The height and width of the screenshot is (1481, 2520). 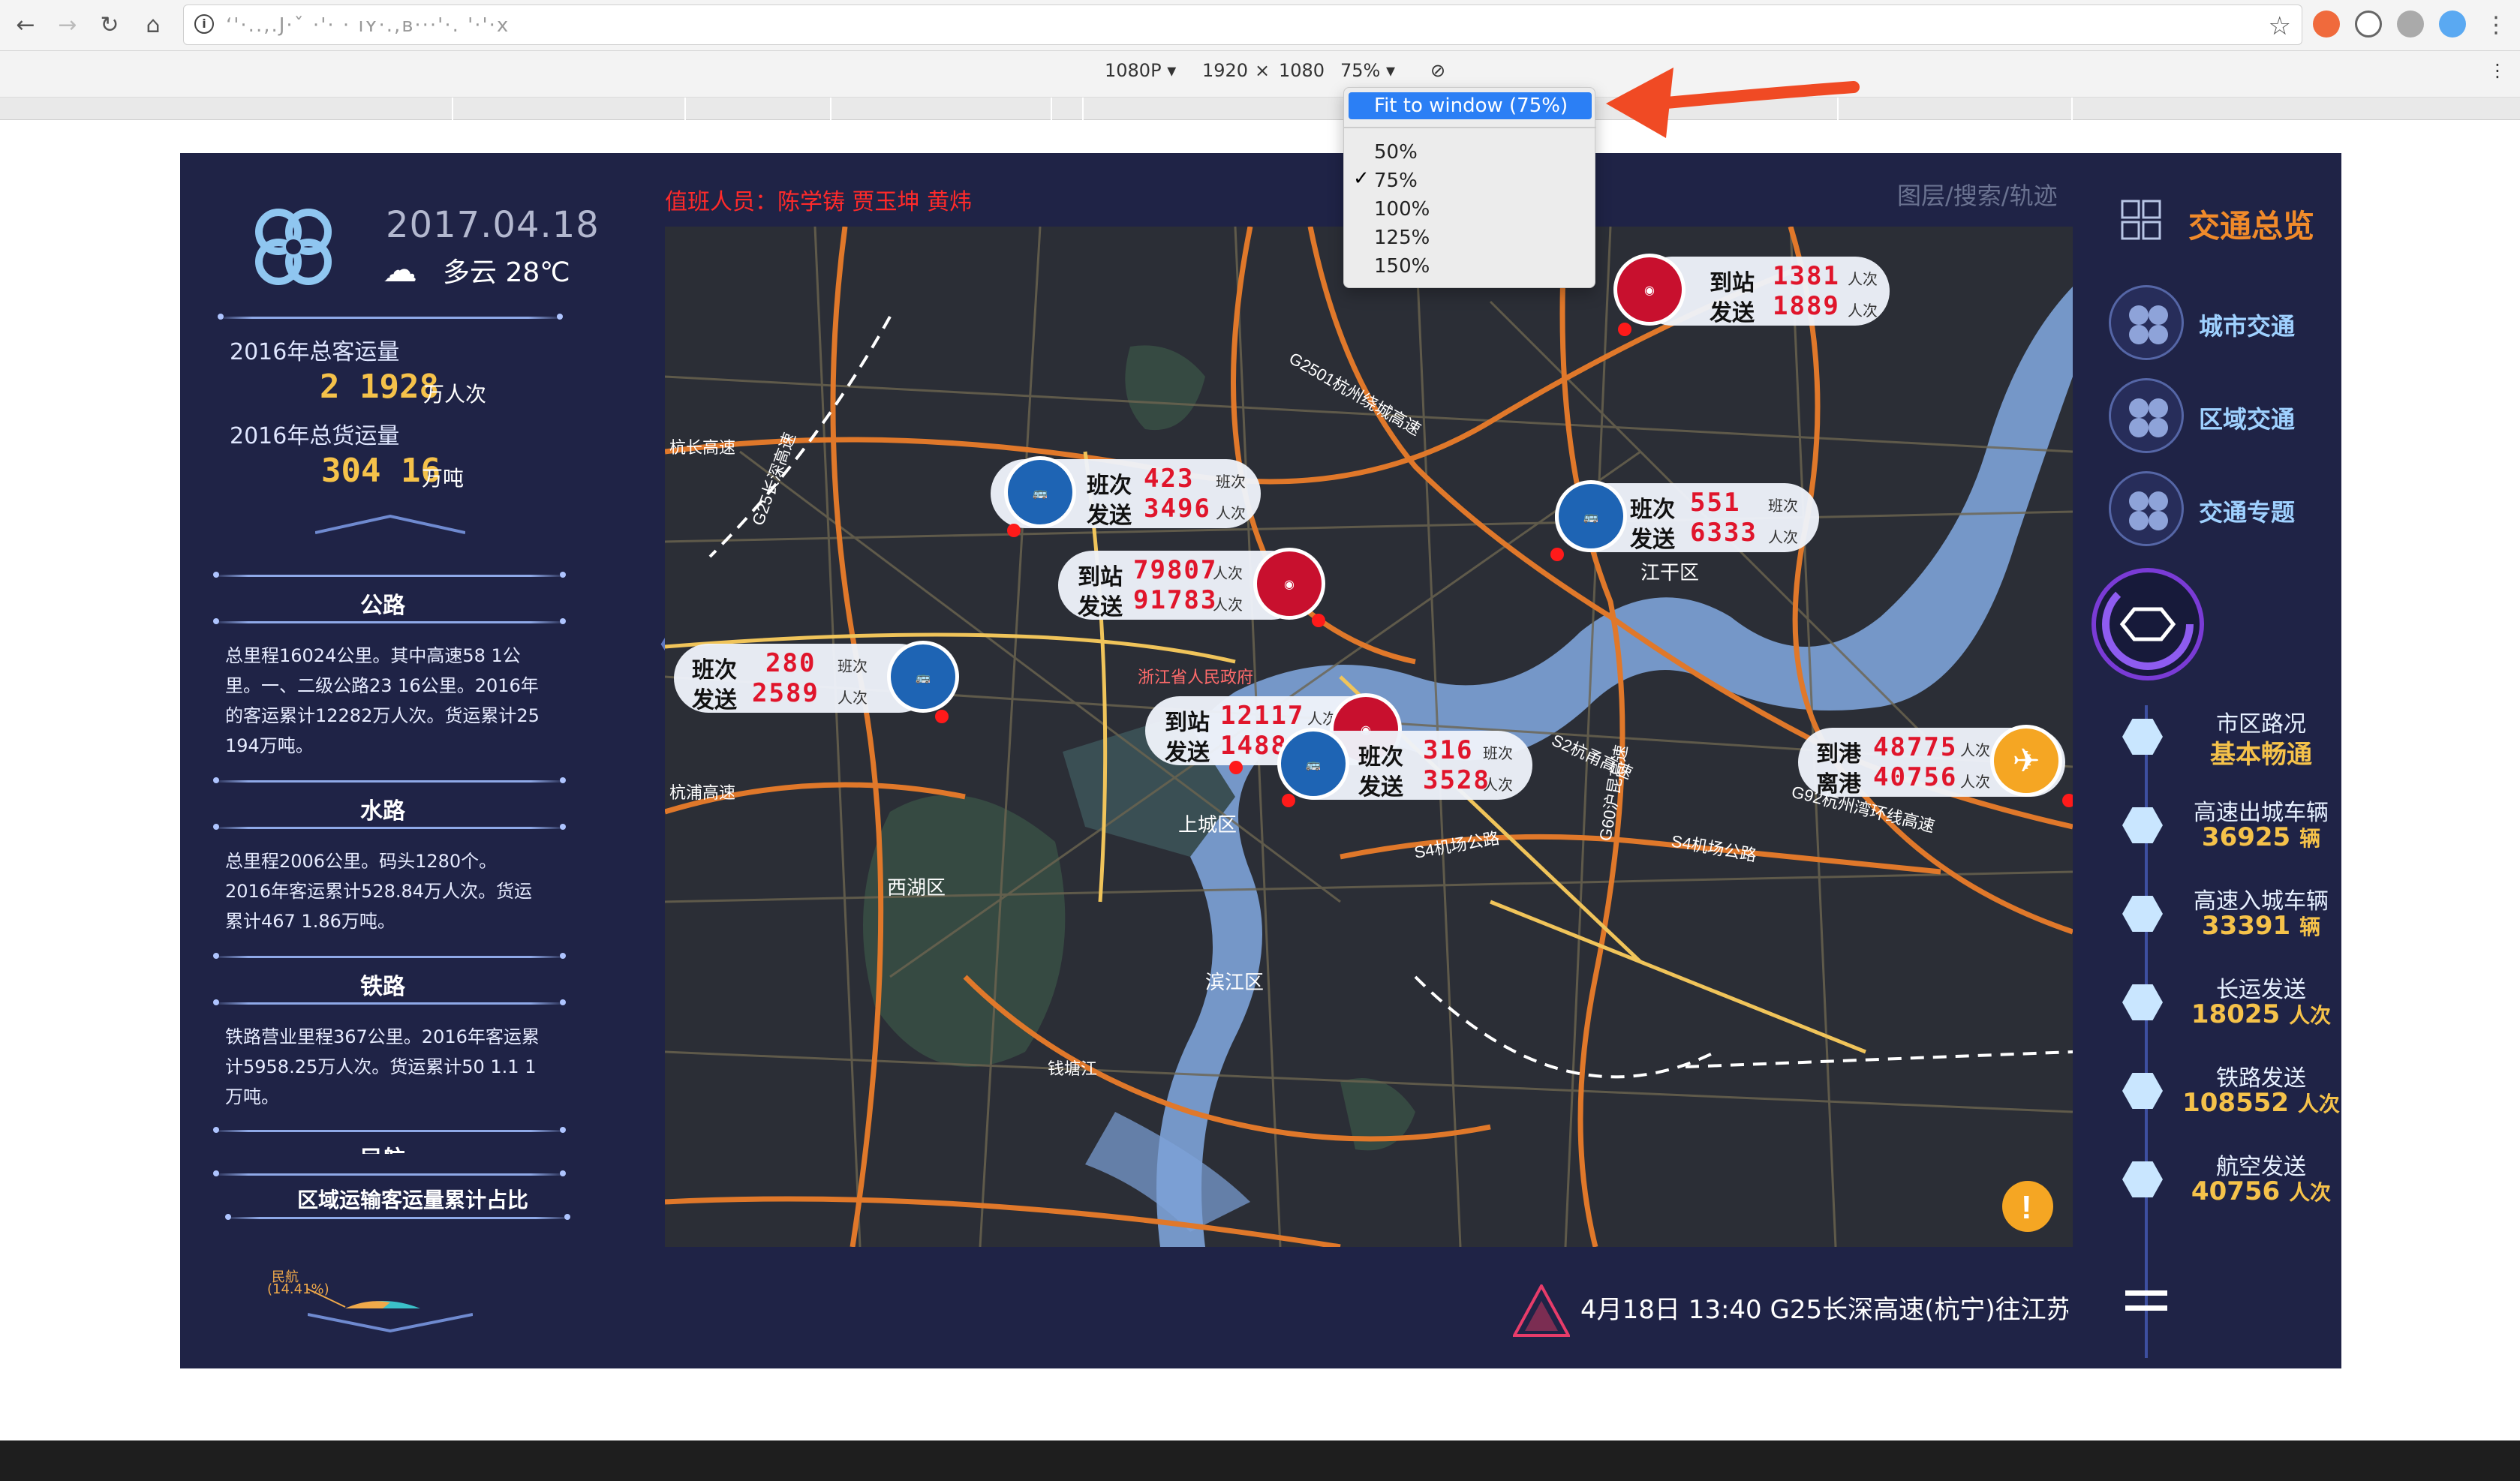 I want to click on red-arrow-annotation, so click(x=1733, y=103).